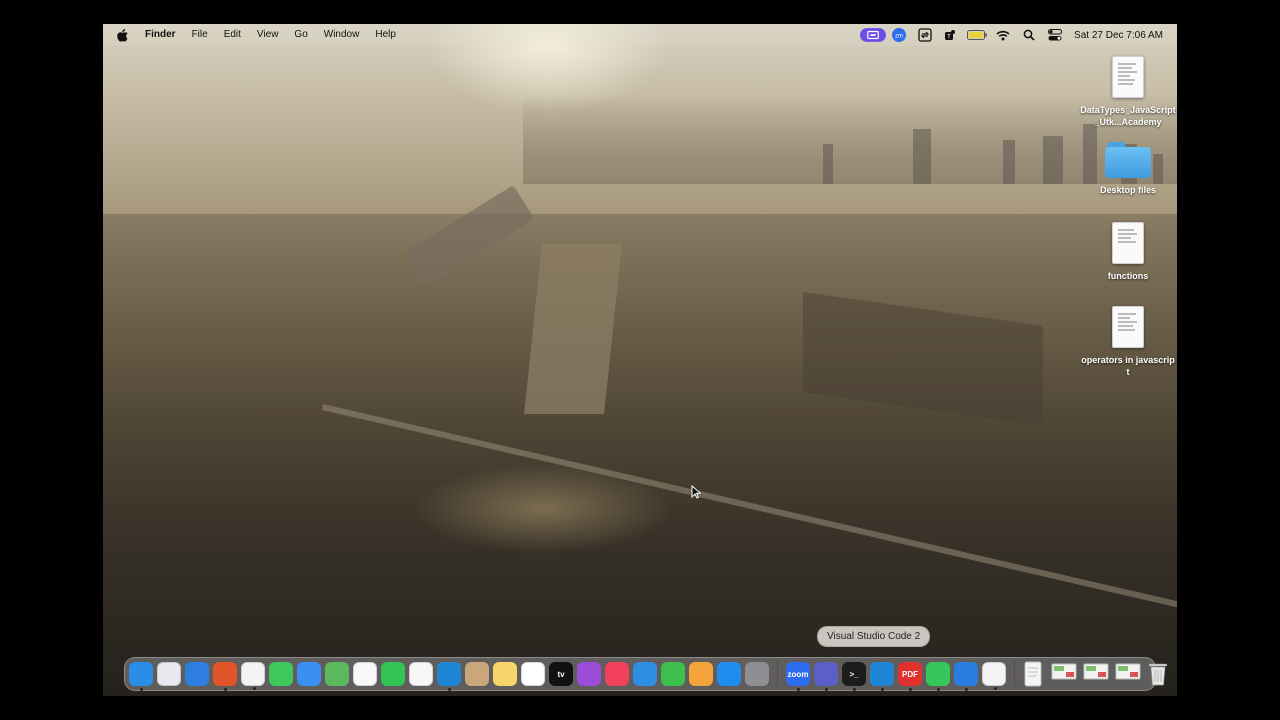 The width and height of the screenshot is (1280, 720). I want to click on pdf-reader-icon: PDF, so click(910, 676).